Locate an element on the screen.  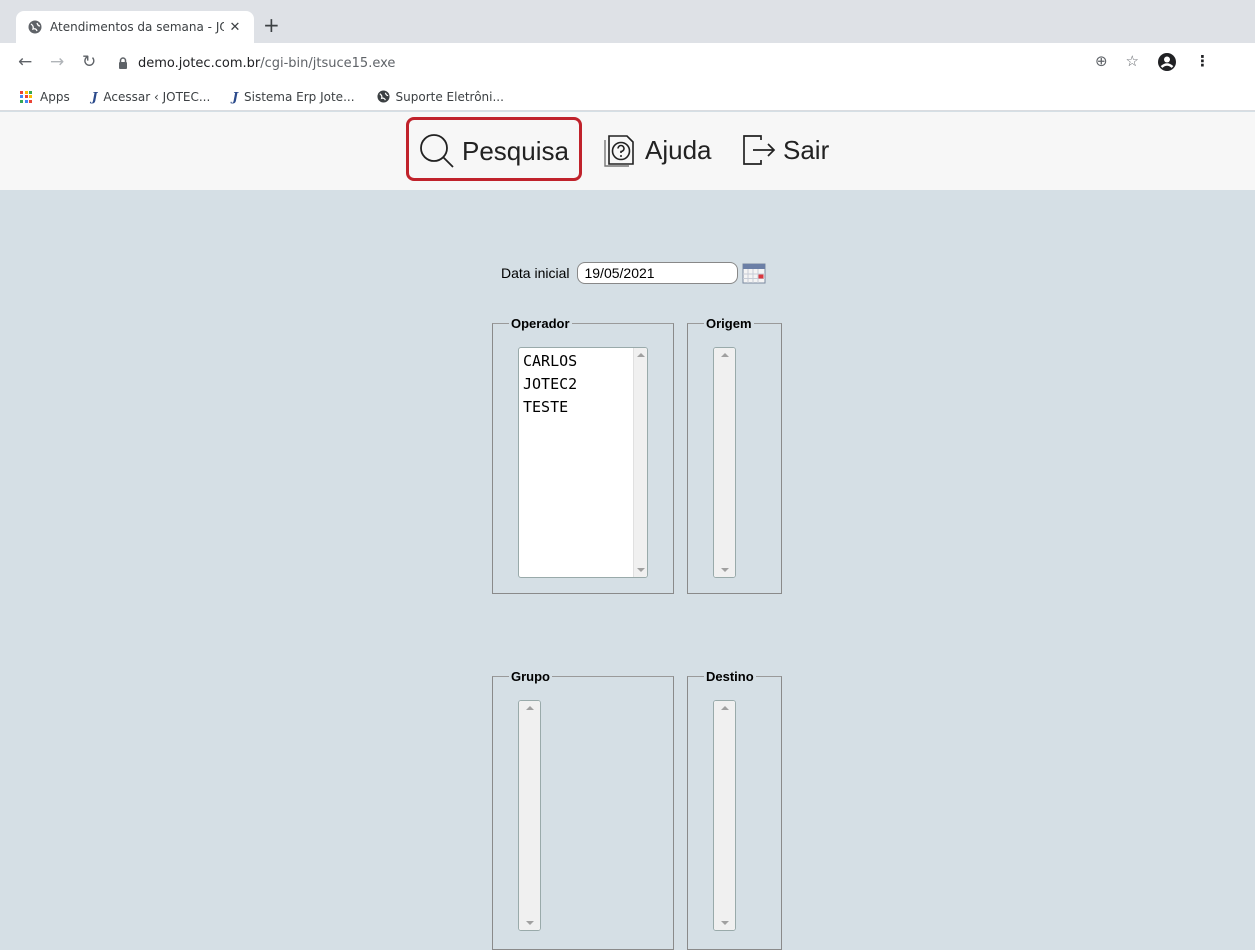
forward-icon: → is located at coordinates (57, 62).